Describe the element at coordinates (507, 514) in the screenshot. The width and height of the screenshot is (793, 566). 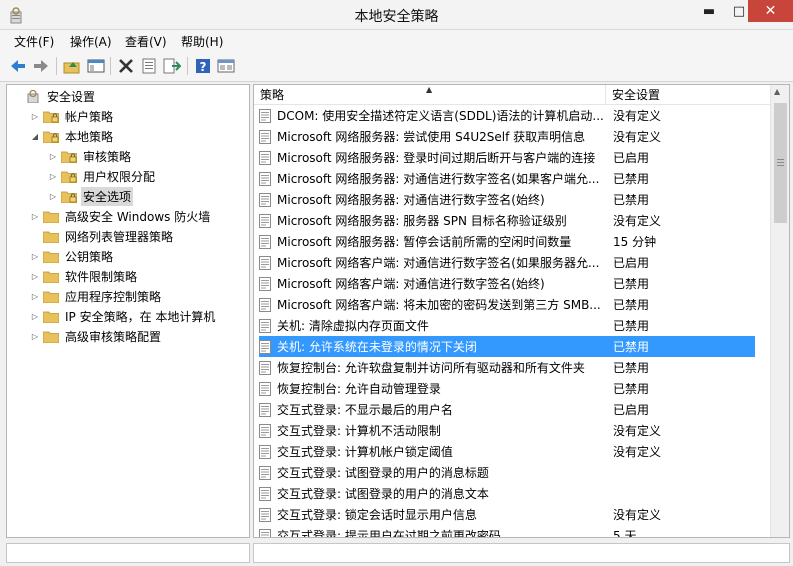
I see `policy-row: 交互式登录: 锁定会话时显示用户信息 没有定义` at that location.